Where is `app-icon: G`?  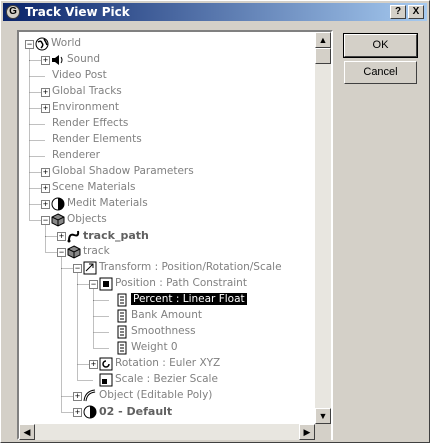 app-icon: G is located at coordinates (13, 12).